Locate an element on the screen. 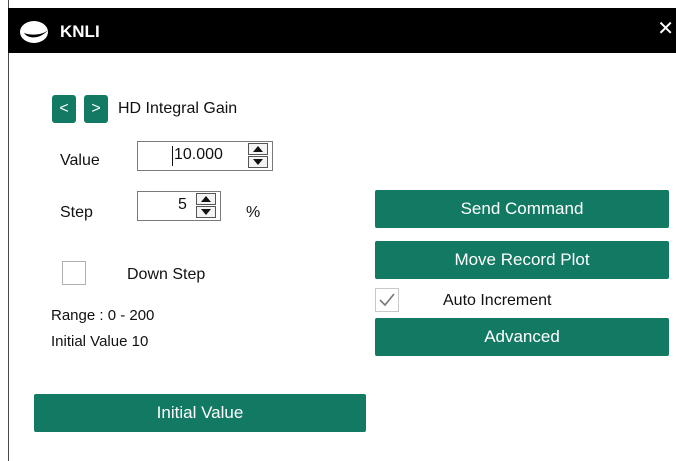  value-spinner: 10.000 is located at coordinates (205, 156).